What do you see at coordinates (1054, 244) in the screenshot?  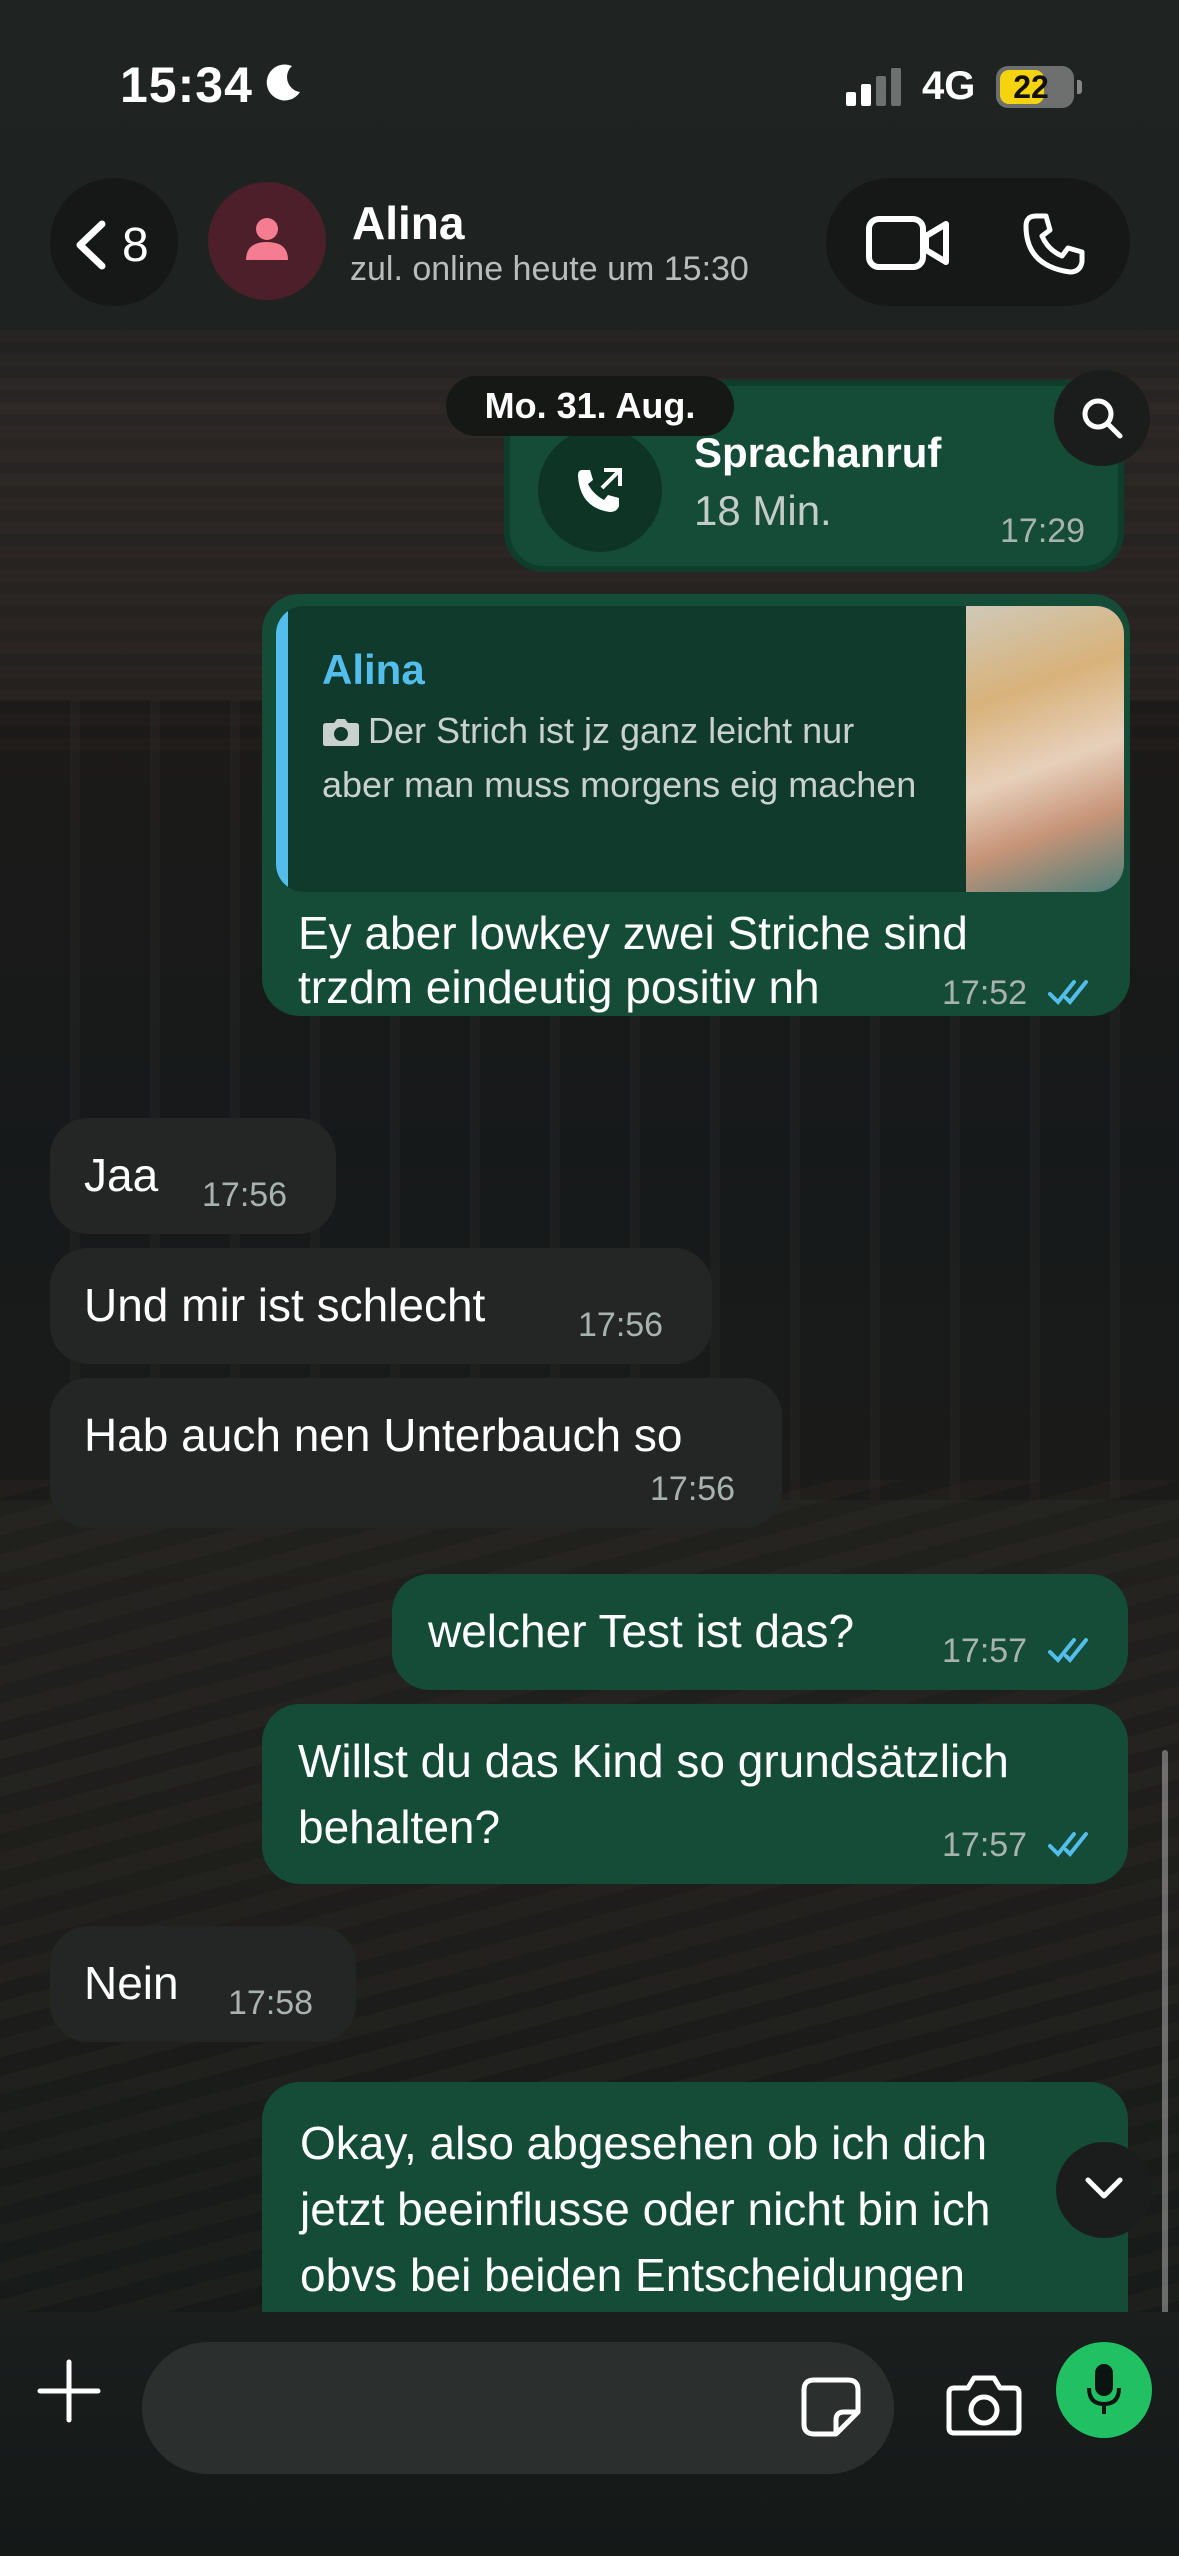 I see `phone-icon` at bounding box center [1054, 244].